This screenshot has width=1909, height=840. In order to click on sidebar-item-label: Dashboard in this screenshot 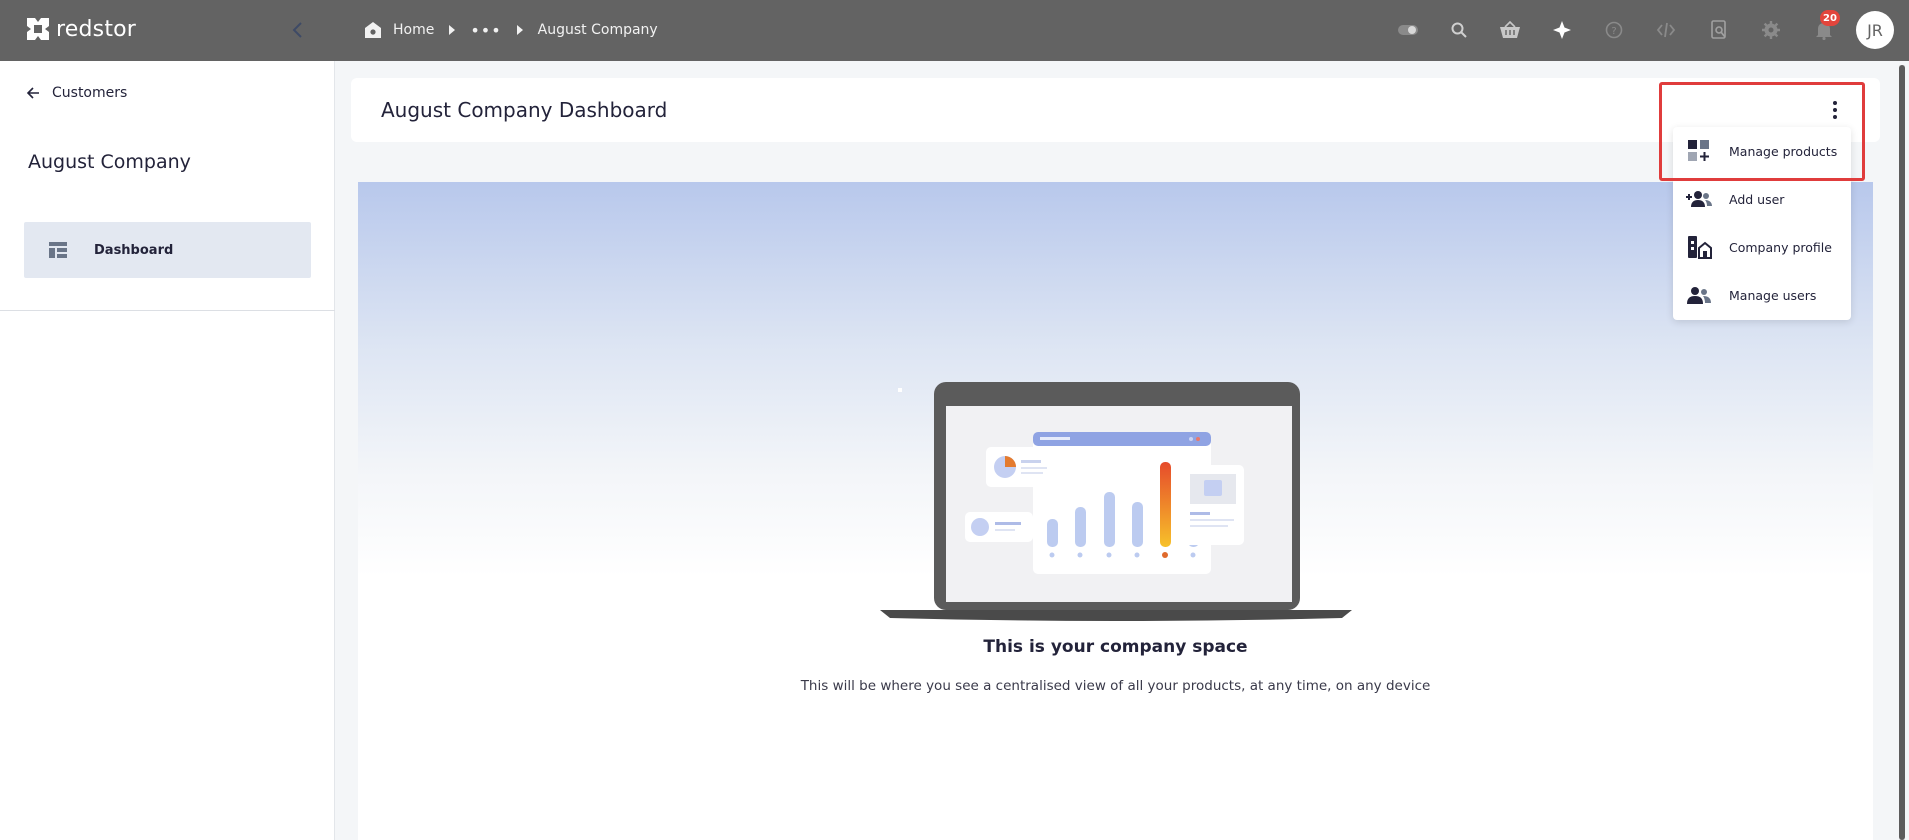, I will do `click(134, 250)`.